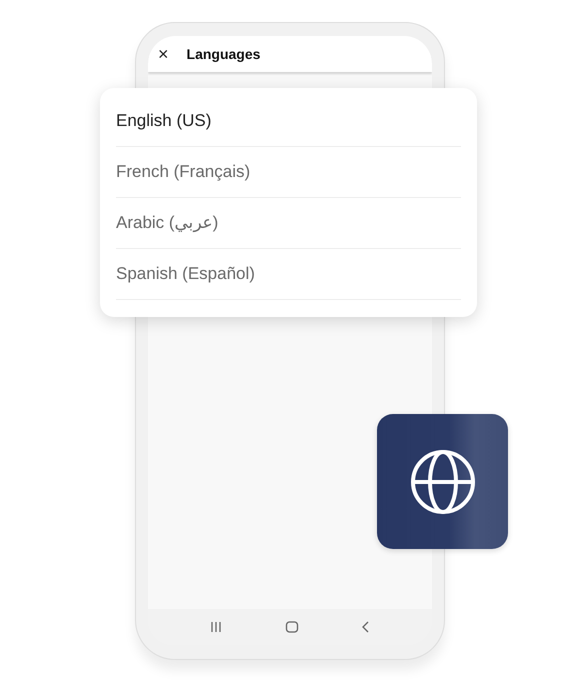 Image resolution: width=580 pixels, height=680 pixels. What do you see at coordinates (163, 54) in the screenshot?
I see `close-button: ×` at bounding box center [163, 54].